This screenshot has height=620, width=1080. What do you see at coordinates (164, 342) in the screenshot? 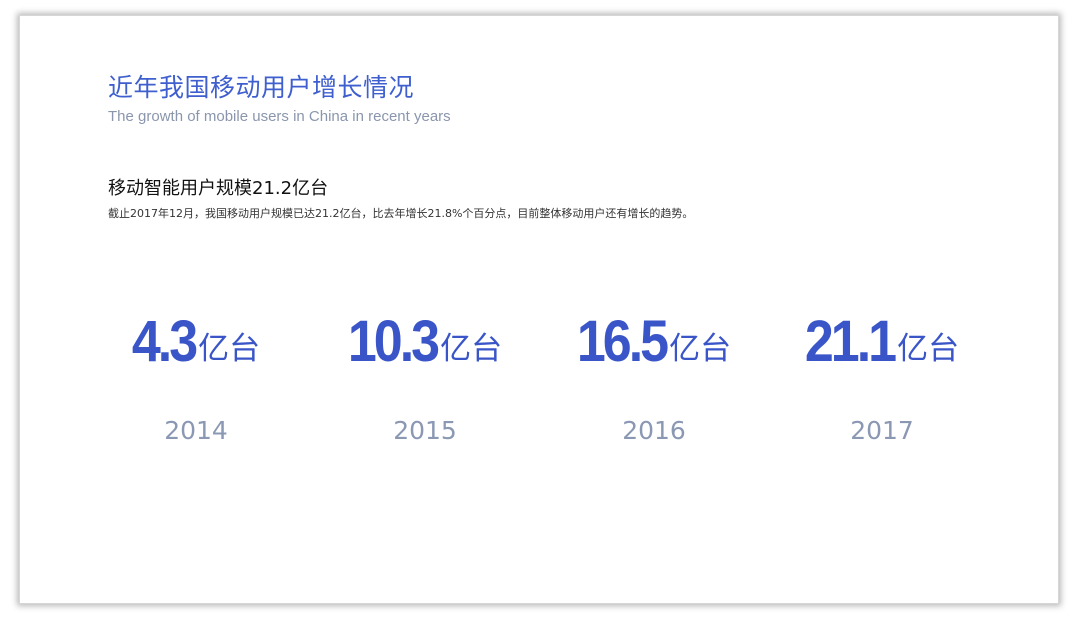
I see `stat-number: 4.3` at bounding box center [164, 342].